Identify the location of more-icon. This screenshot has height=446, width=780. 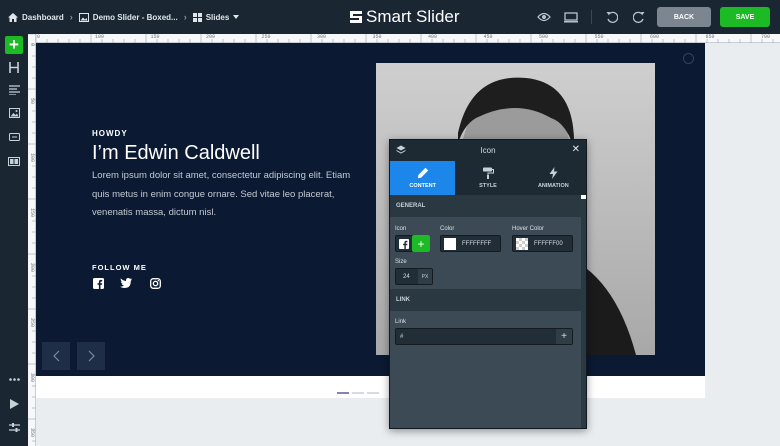
(14, 379).